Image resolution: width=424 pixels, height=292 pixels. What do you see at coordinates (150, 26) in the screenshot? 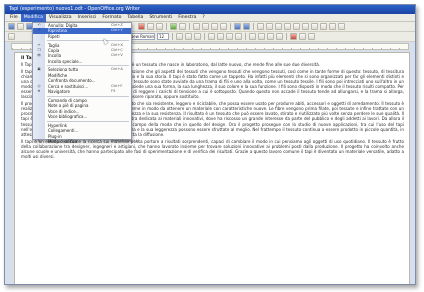
I see `print-icon` at bounding box center [150, 26].